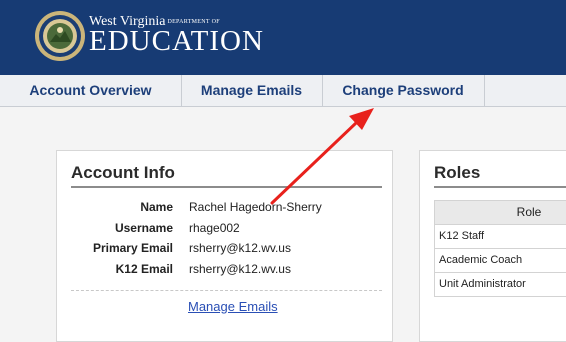  What do you see at coordinates (255, 207) in the screenshot?
I see `name-value: Rachel Hagedorn-Sherry` at bounding box center [255, 207].